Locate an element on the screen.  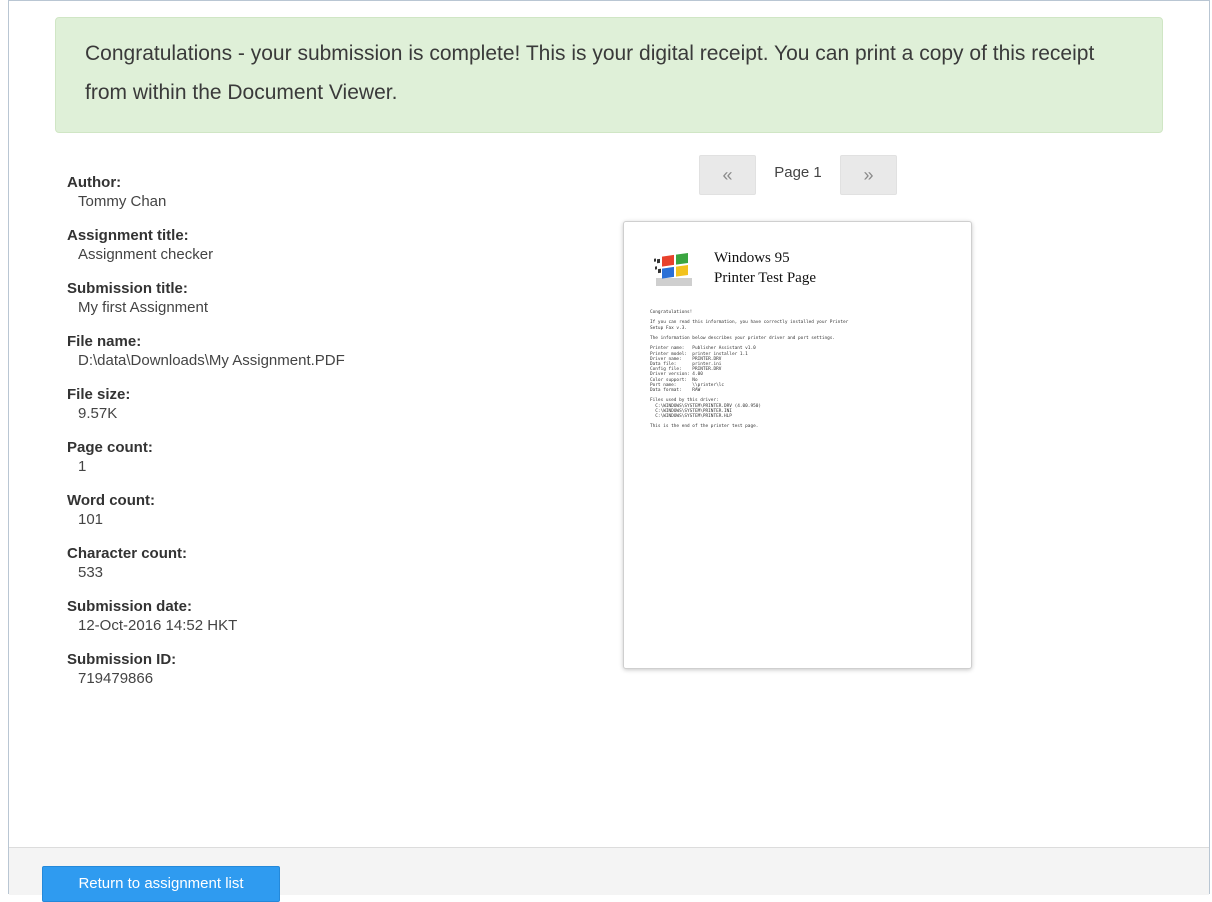
detail-word-count: Word count: 101 is located at coordinates (307, 510).